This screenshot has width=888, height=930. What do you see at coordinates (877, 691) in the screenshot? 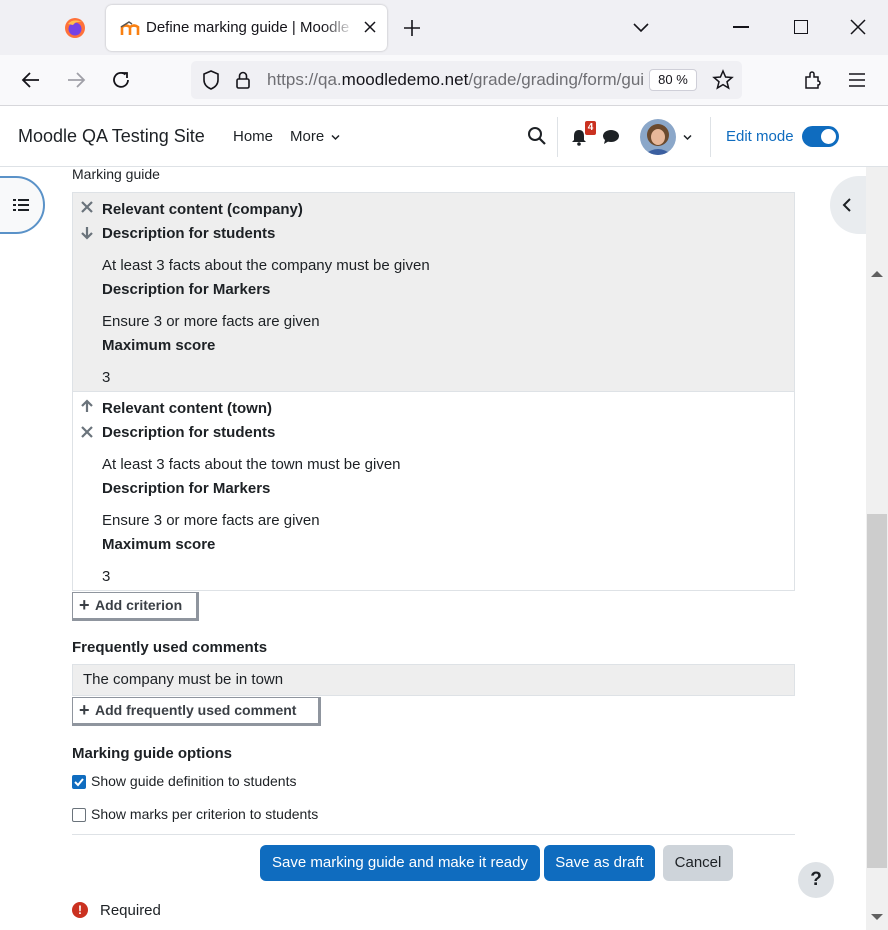
I see `scrollbar-thumb` at bounding box center [877, 691].